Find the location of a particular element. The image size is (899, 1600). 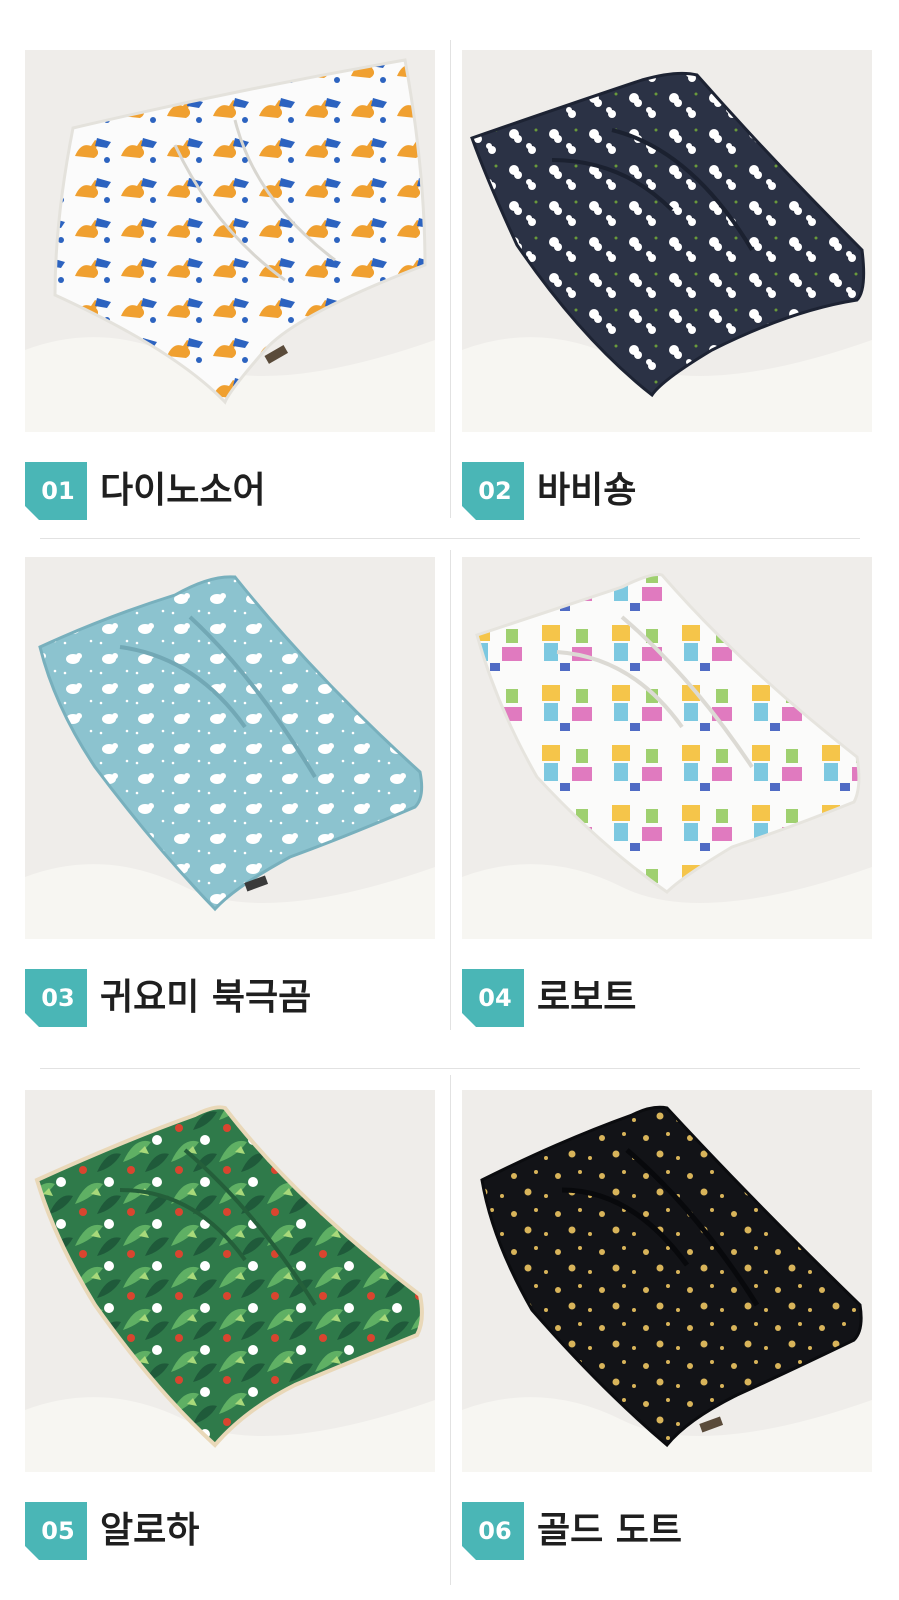

product-label: 06 골드 도트 is located at coordinates (667, 1530).